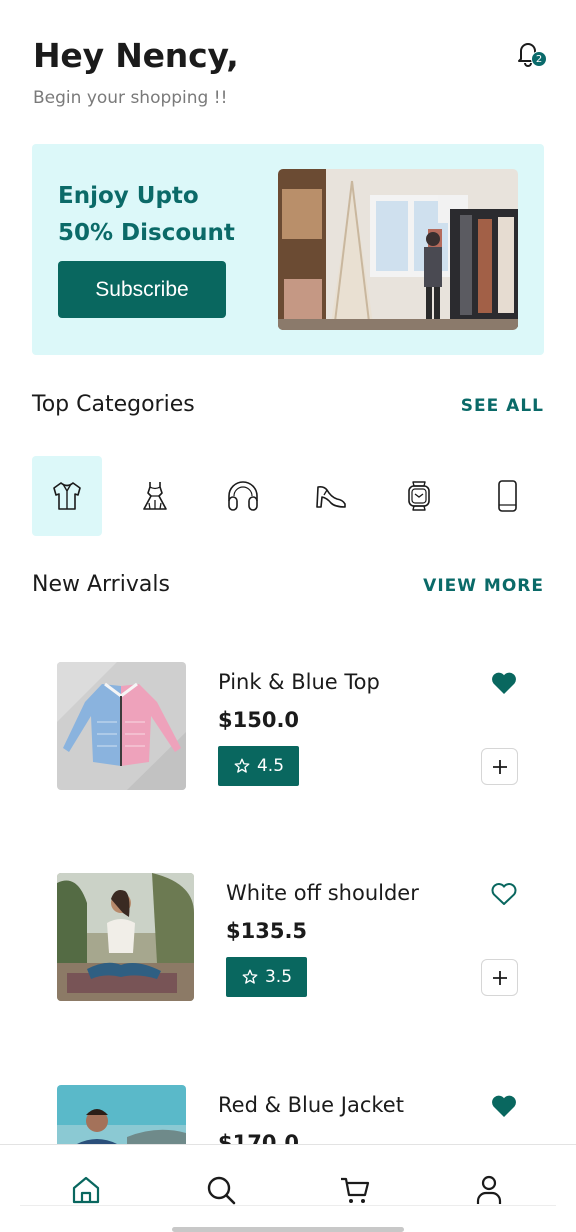 This screenshot has height=1232, width=576. I want to click on nav-home, so click(86, 1190).